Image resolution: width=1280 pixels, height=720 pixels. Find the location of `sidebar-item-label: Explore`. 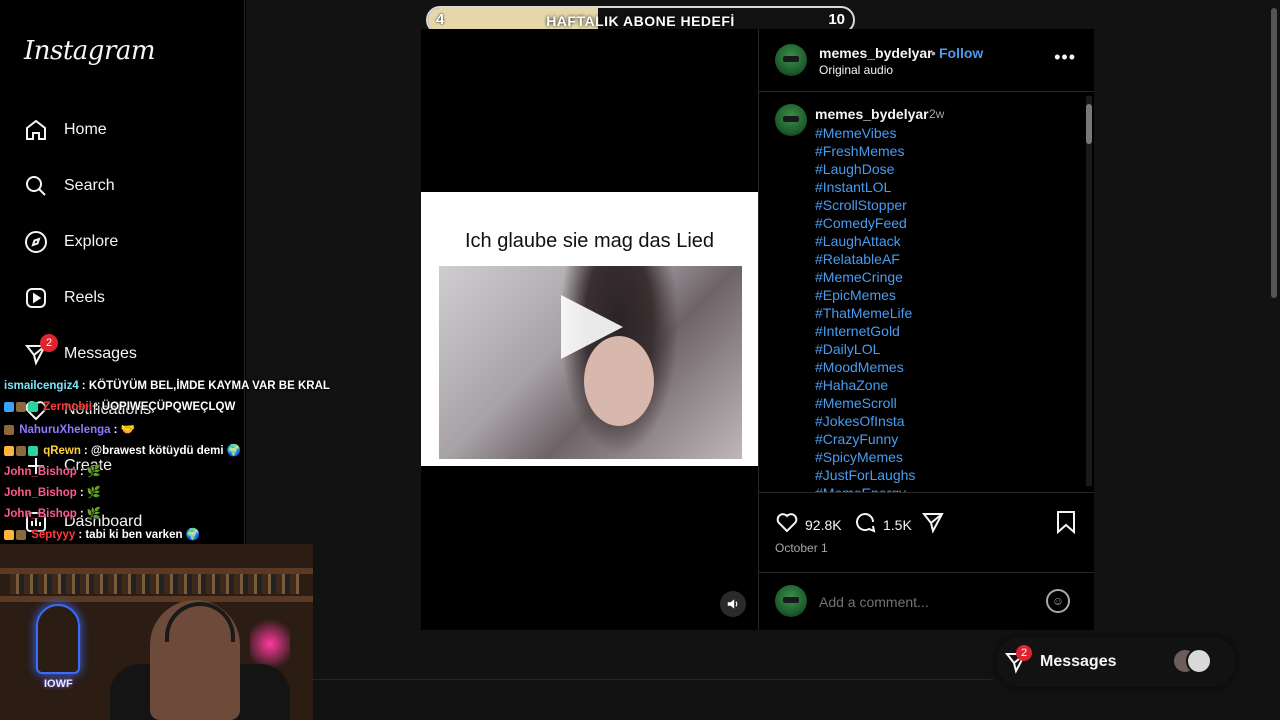

sidebar-item-label: Explore is located at coordinates (91, 241).